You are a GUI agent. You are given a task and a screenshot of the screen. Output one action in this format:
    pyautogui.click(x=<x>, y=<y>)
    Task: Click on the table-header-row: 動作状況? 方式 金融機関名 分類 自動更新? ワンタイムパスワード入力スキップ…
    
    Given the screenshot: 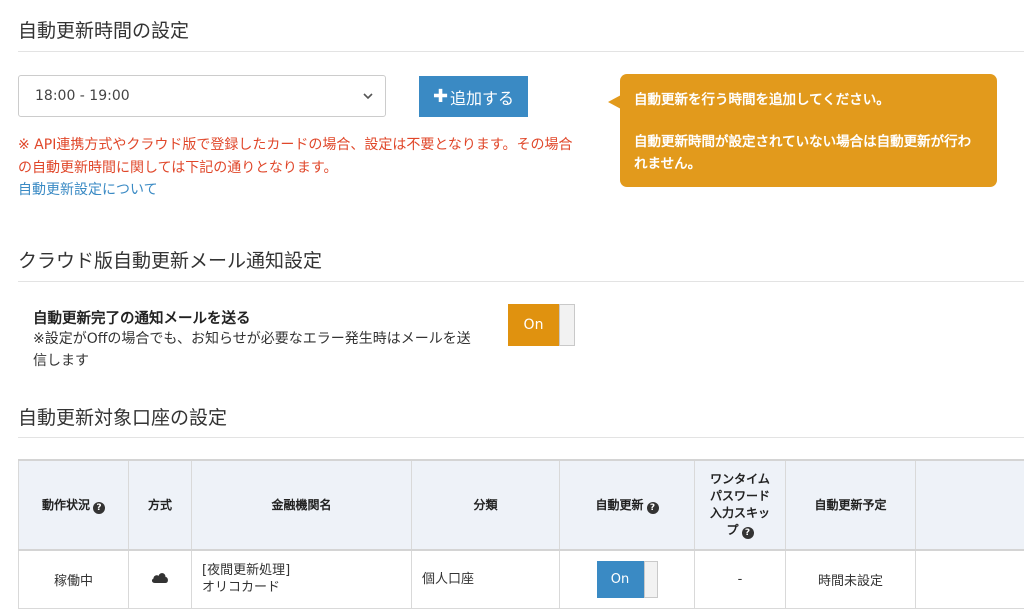 What is the action you would take?
    pyautogui.click(x=521, y=505)
    